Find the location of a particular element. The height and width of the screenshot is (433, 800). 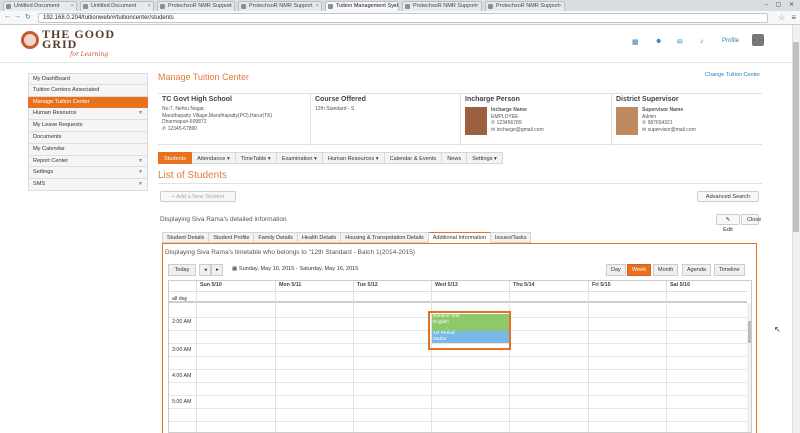

day-header: Thu 5/14 is located at coordinates (548, 285).